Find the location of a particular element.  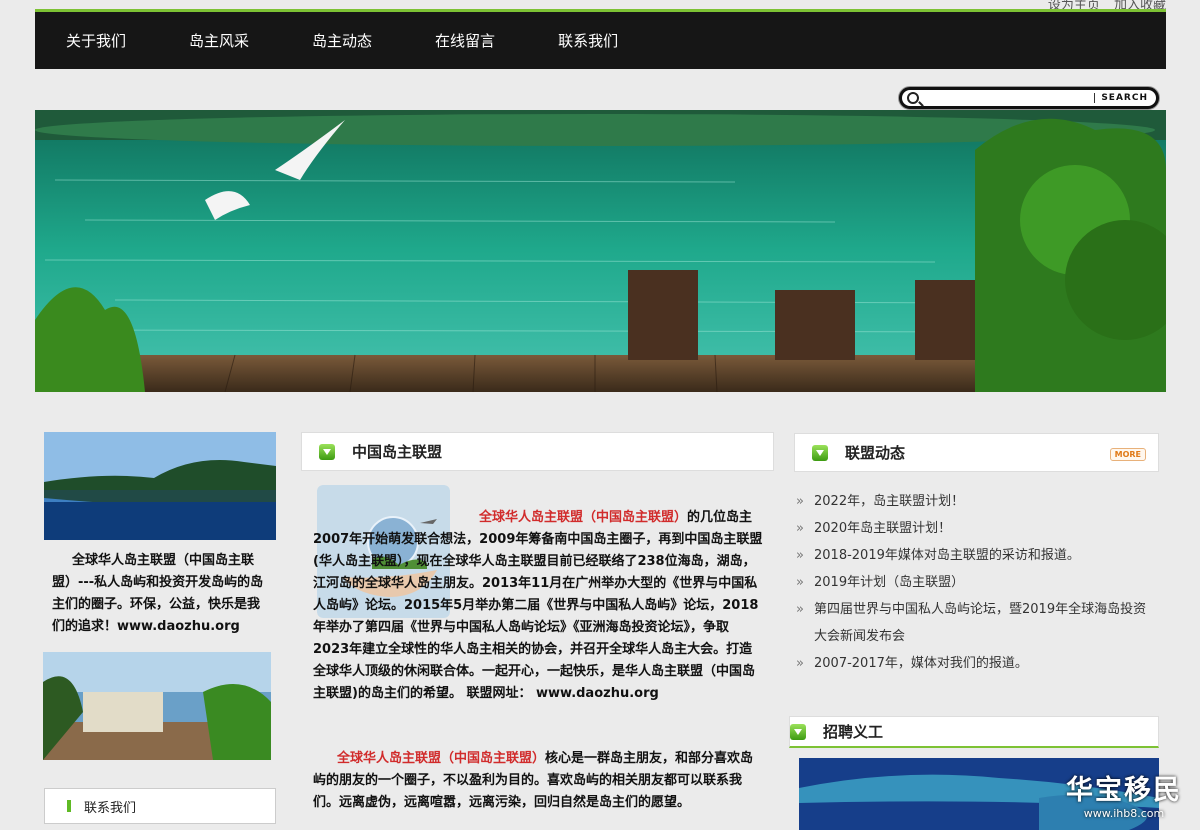

volunteer-title-bar: 招聘义工 is located at coordinates (974, 732).